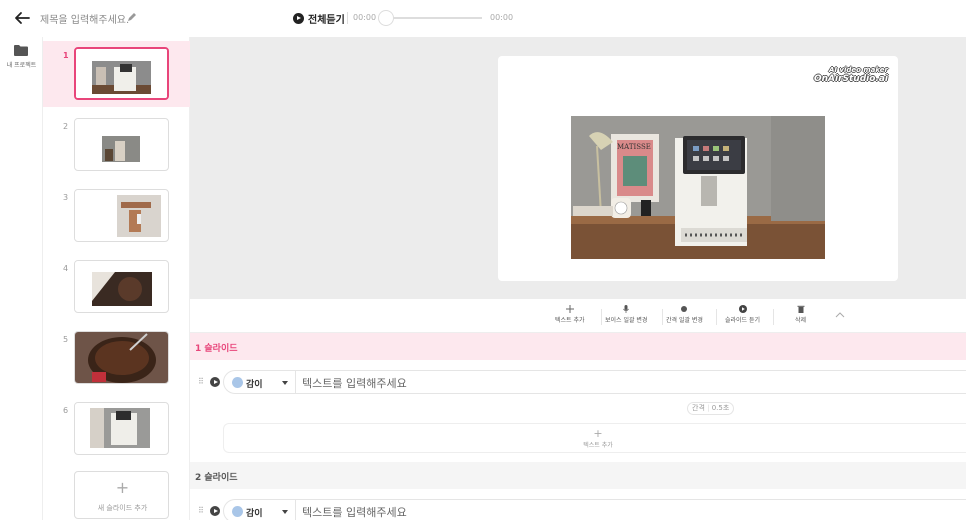 This screenshot has height=520, width=966. I want to click on play-all-button: 전체듣기, so click(319, 18).